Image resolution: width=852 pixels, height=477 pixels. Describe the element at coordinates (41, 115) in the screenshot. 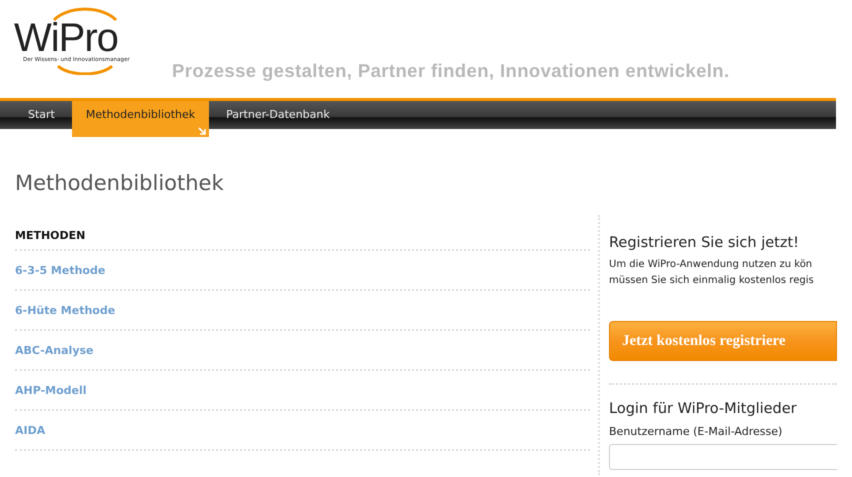

I see `nav-tab: Start` at that location.